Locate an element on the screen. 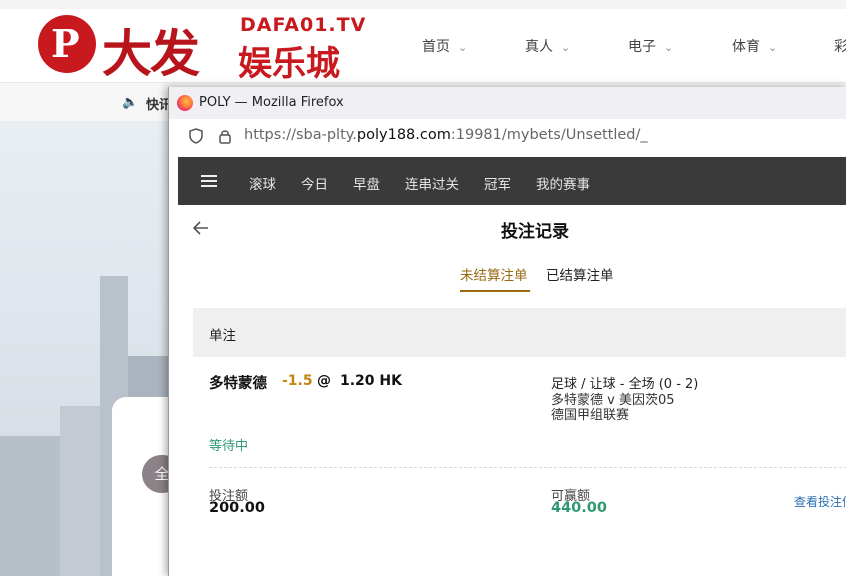 This screenshot has height=576, width=846. tab-unsettled: 未结算注单 is located at coordinates (494, 274).